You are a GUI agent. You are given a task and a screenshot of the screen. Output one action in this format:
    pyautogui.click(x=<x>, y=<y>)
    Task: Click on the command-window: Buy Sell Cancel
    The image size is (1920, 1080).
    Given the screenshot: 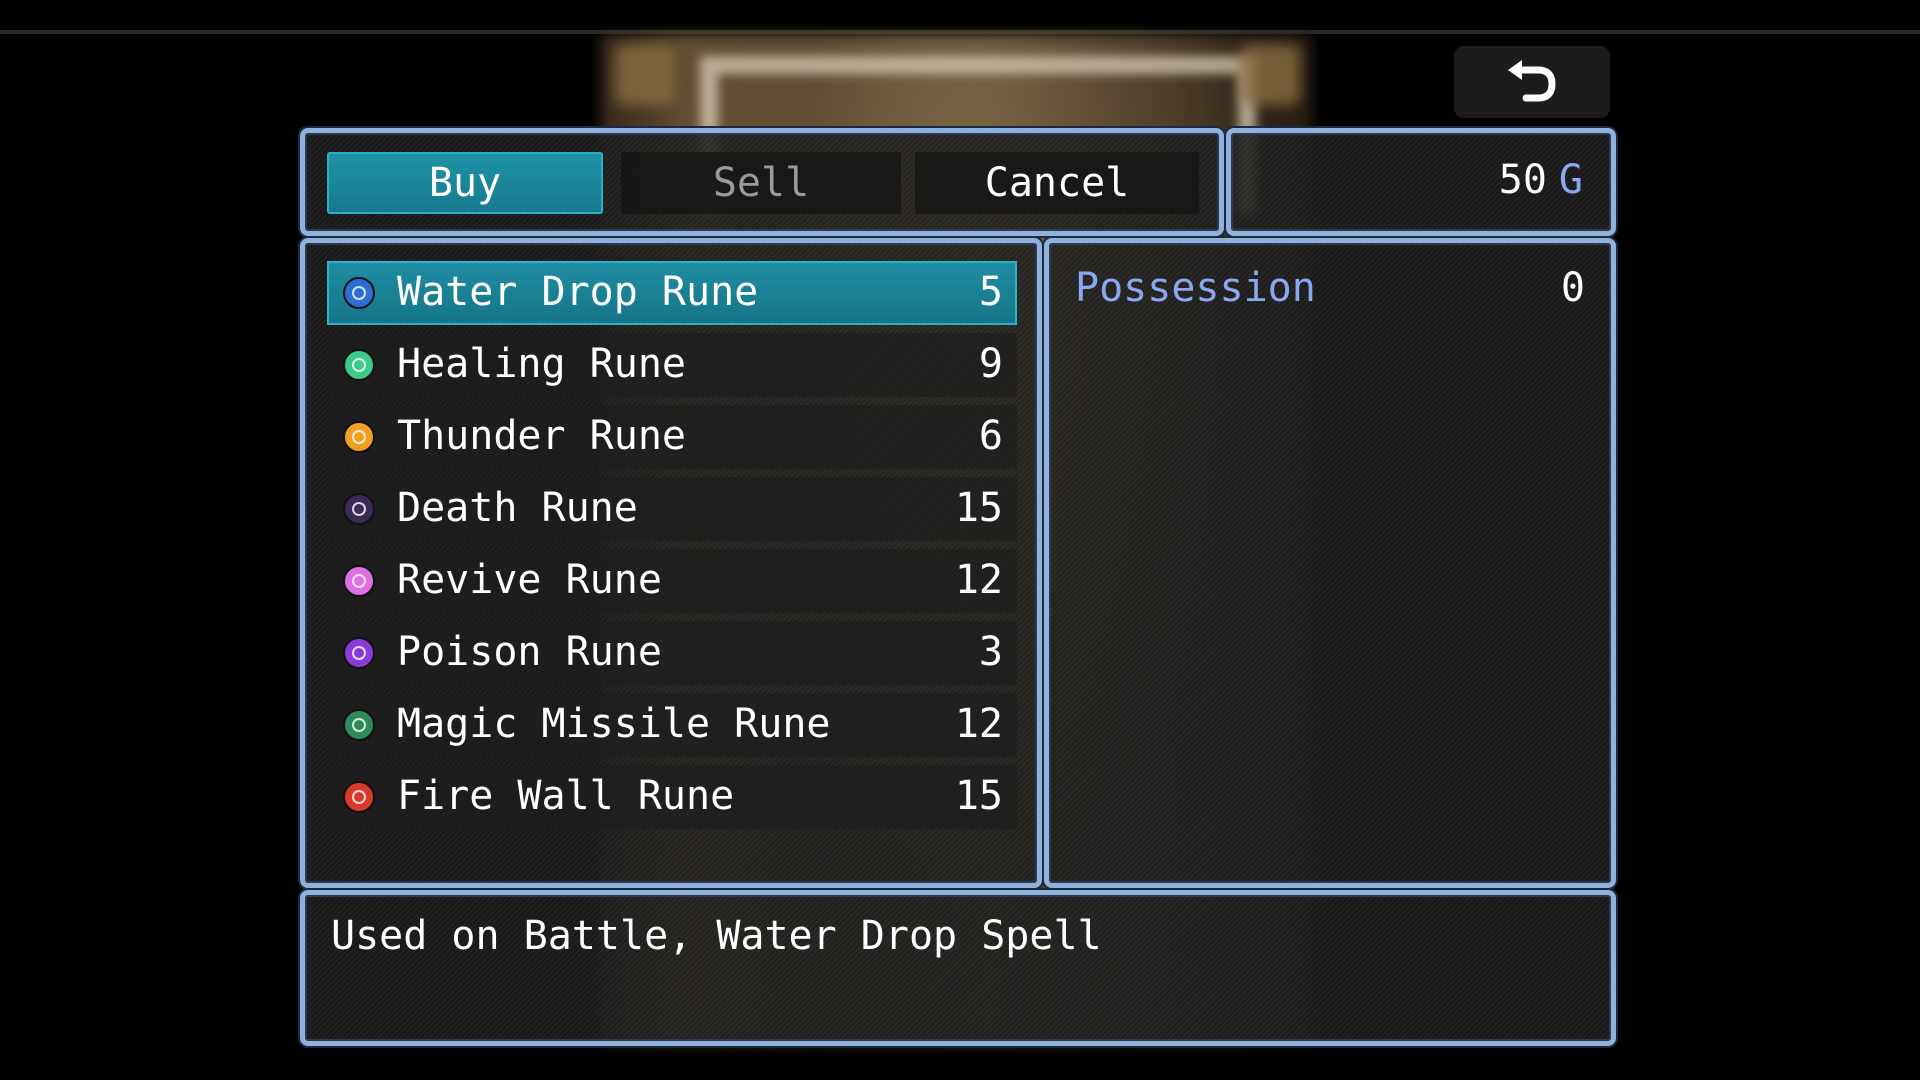 What is the action you would take?
    pyautogui.click(x=762, y=182)
    